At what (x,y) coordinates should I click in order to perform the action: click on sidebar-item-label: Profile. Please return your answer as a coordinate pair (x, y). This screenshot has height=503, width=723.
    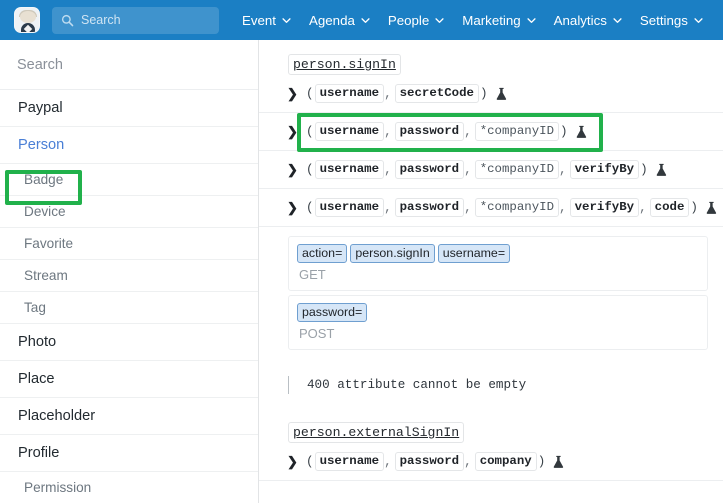
    Looking at the image, I should click on (39, 453).